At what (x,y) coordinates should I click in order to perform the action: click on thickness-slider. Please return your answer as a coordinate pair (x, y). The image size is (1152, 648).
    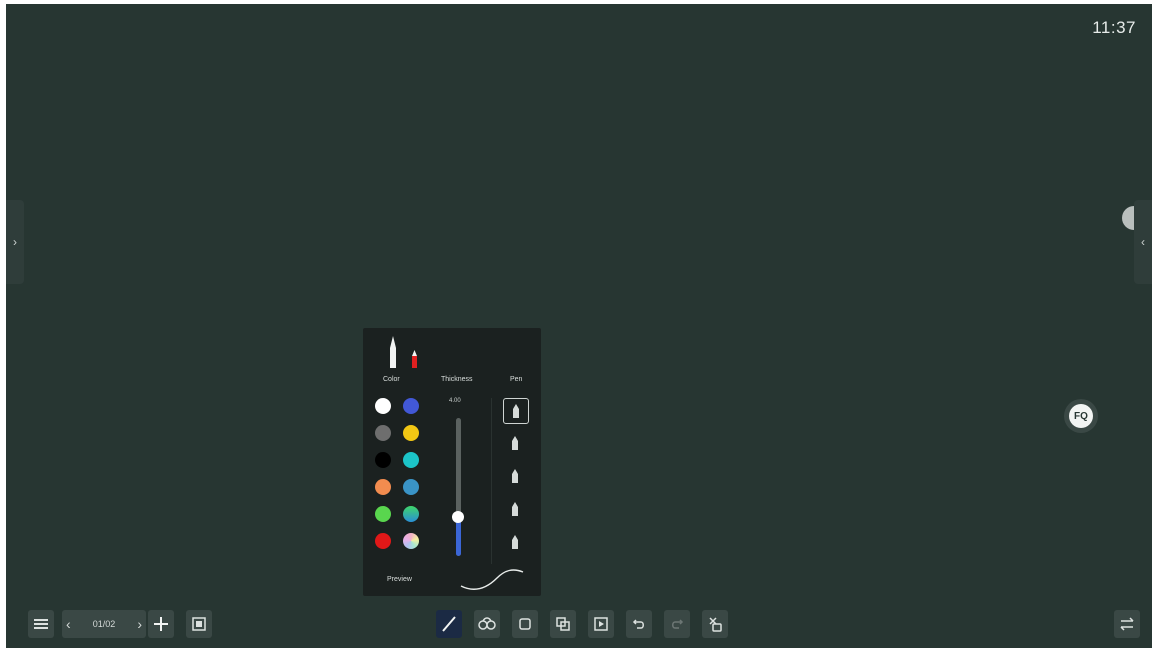
    Looking at the image, I should click on (458, 487).